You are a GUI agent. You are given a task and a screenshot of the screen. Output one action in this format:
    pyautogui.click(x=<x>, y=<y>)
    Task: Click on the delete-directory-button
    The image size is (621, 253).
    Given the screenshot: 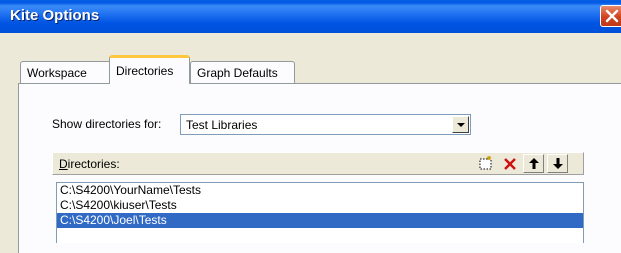 What is the action you would take?
    pyautogui.click(x=509, y=163)
    